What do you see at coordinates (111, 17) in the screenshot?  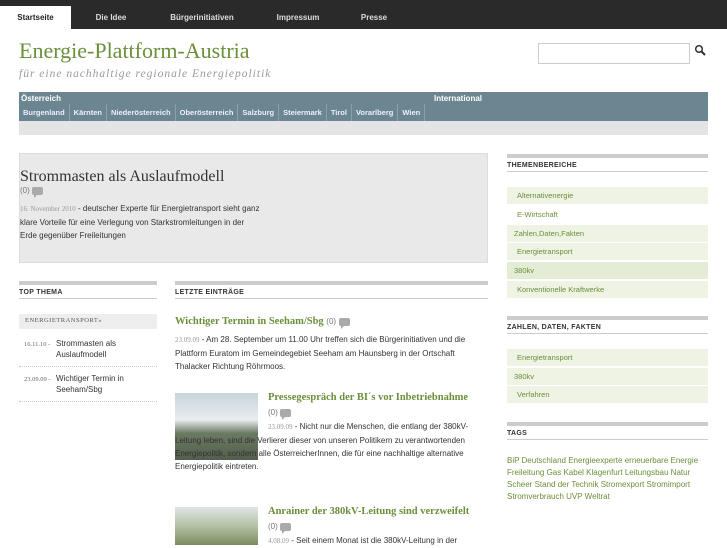 I see `tab-die-idee: Die Idee` at bounding box center [111, 17].